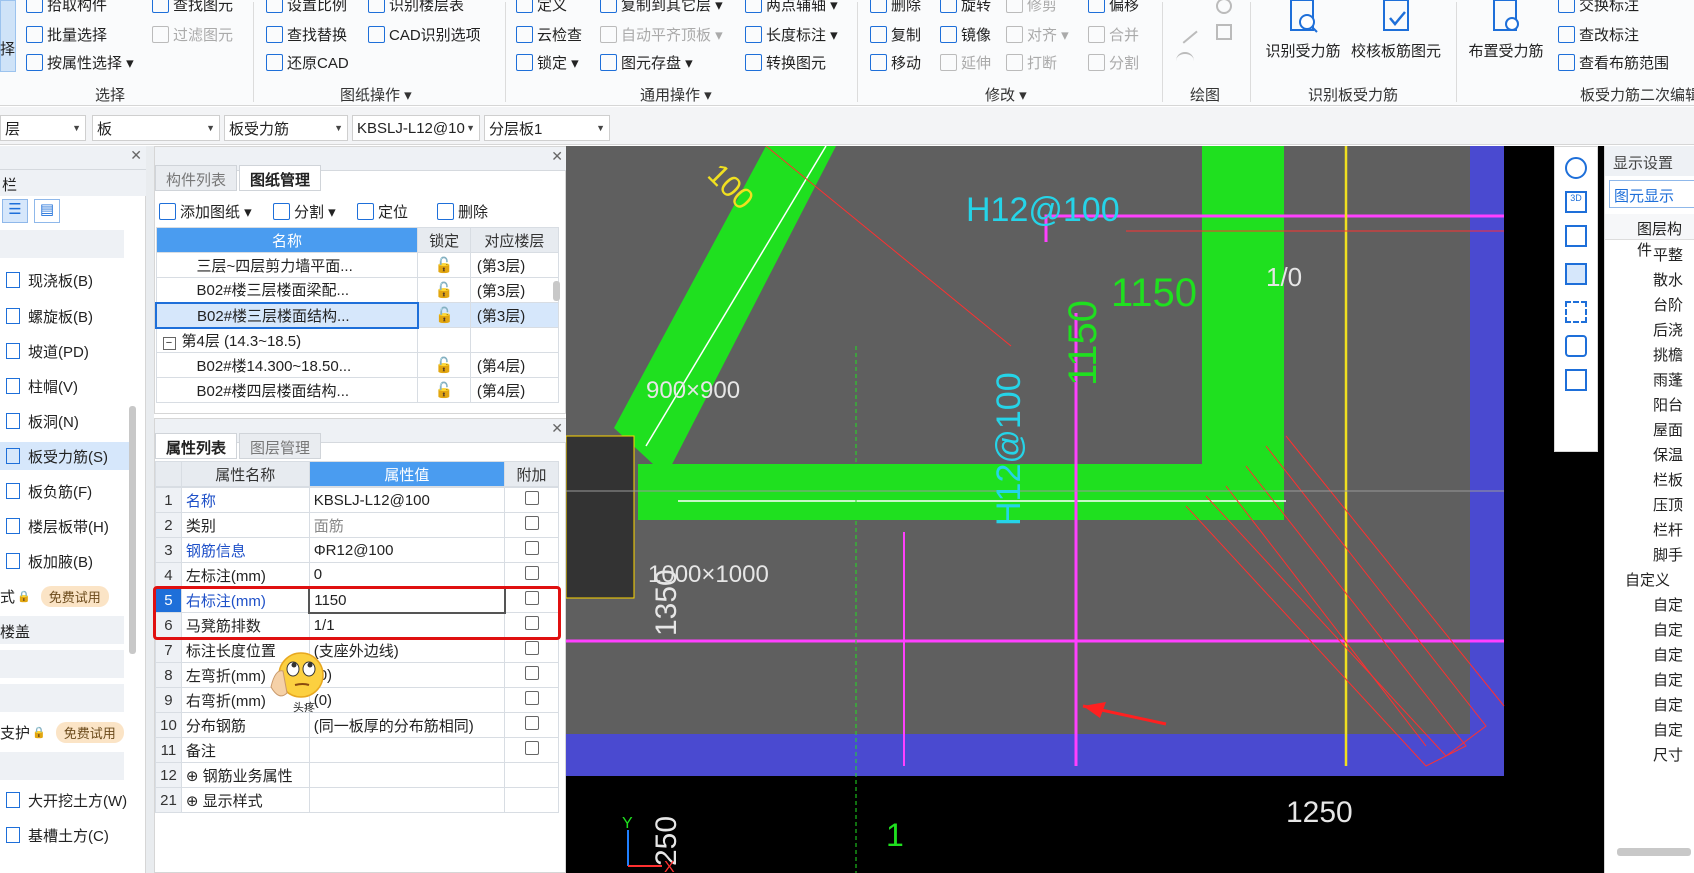  I want to click on property-row: 2 类别 面筋, so click(357, 525).